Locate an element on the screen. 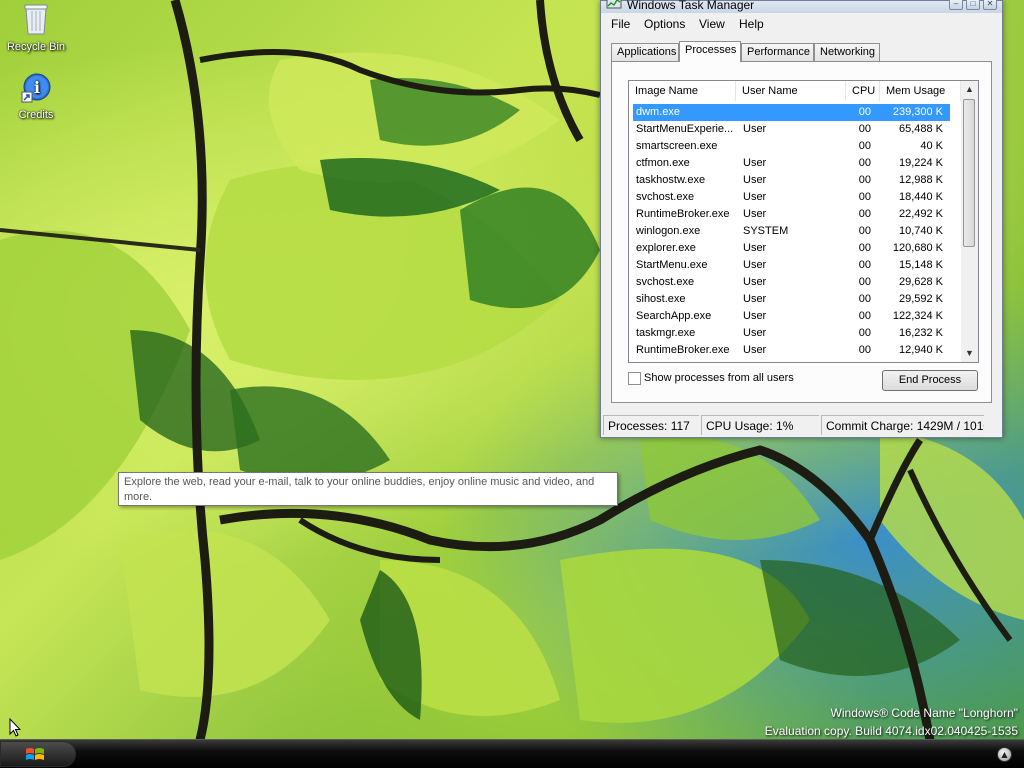 This screenshot has width=1024, height=768. close-button: ✕ is located at coordinates (990, 5).